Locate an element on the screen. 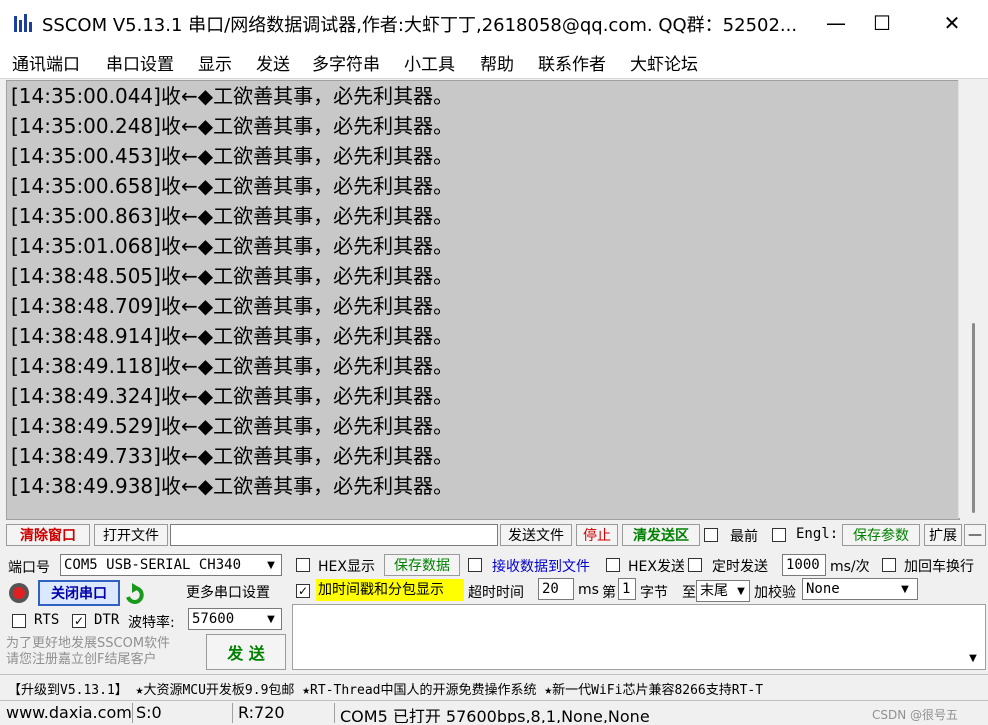 The height and width of the screenshot is (725, 988). menu-multi-string: 多字符串 is located at coordinates (346, 62).